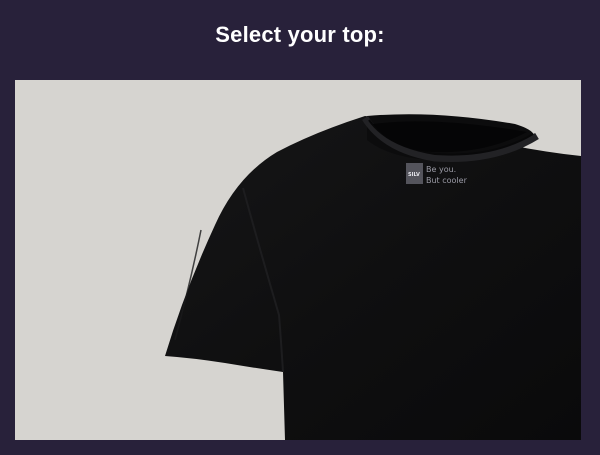 This screenshot has width=600, height=455. What do you see at coordinates (414, 175) in the screenshot?
I see `svg-text: SILV` at bounding box center [414, 175].